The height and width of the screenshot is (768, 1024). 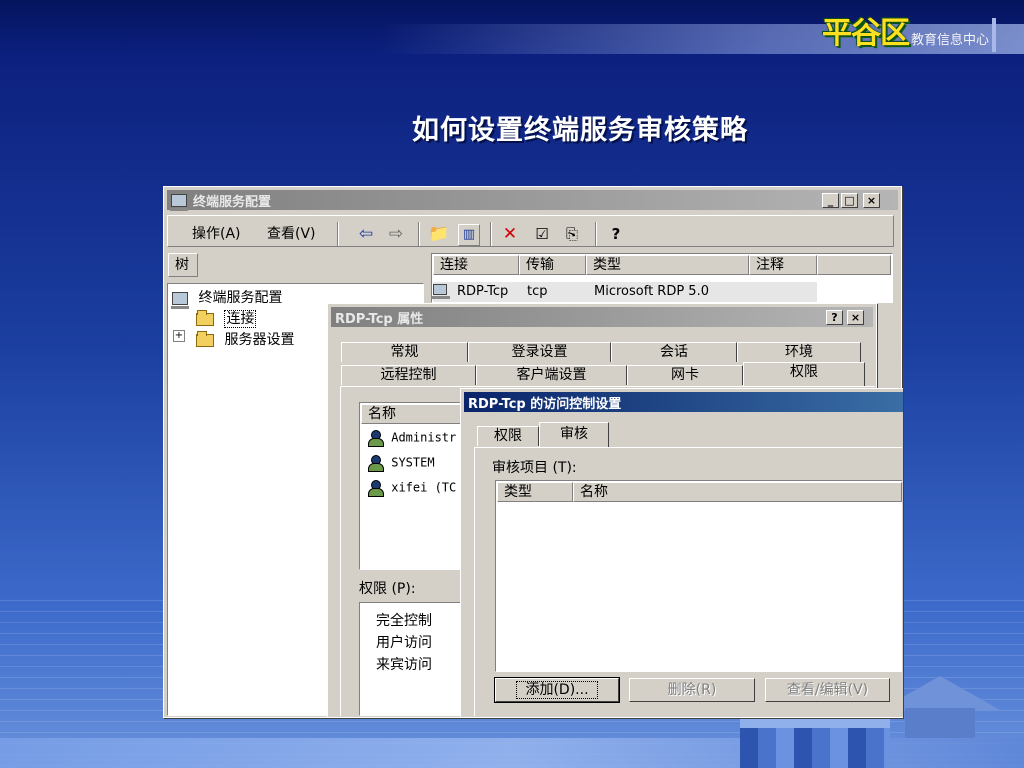 I want to click on remove-button: 删除(R), so click(x=692, y=690).